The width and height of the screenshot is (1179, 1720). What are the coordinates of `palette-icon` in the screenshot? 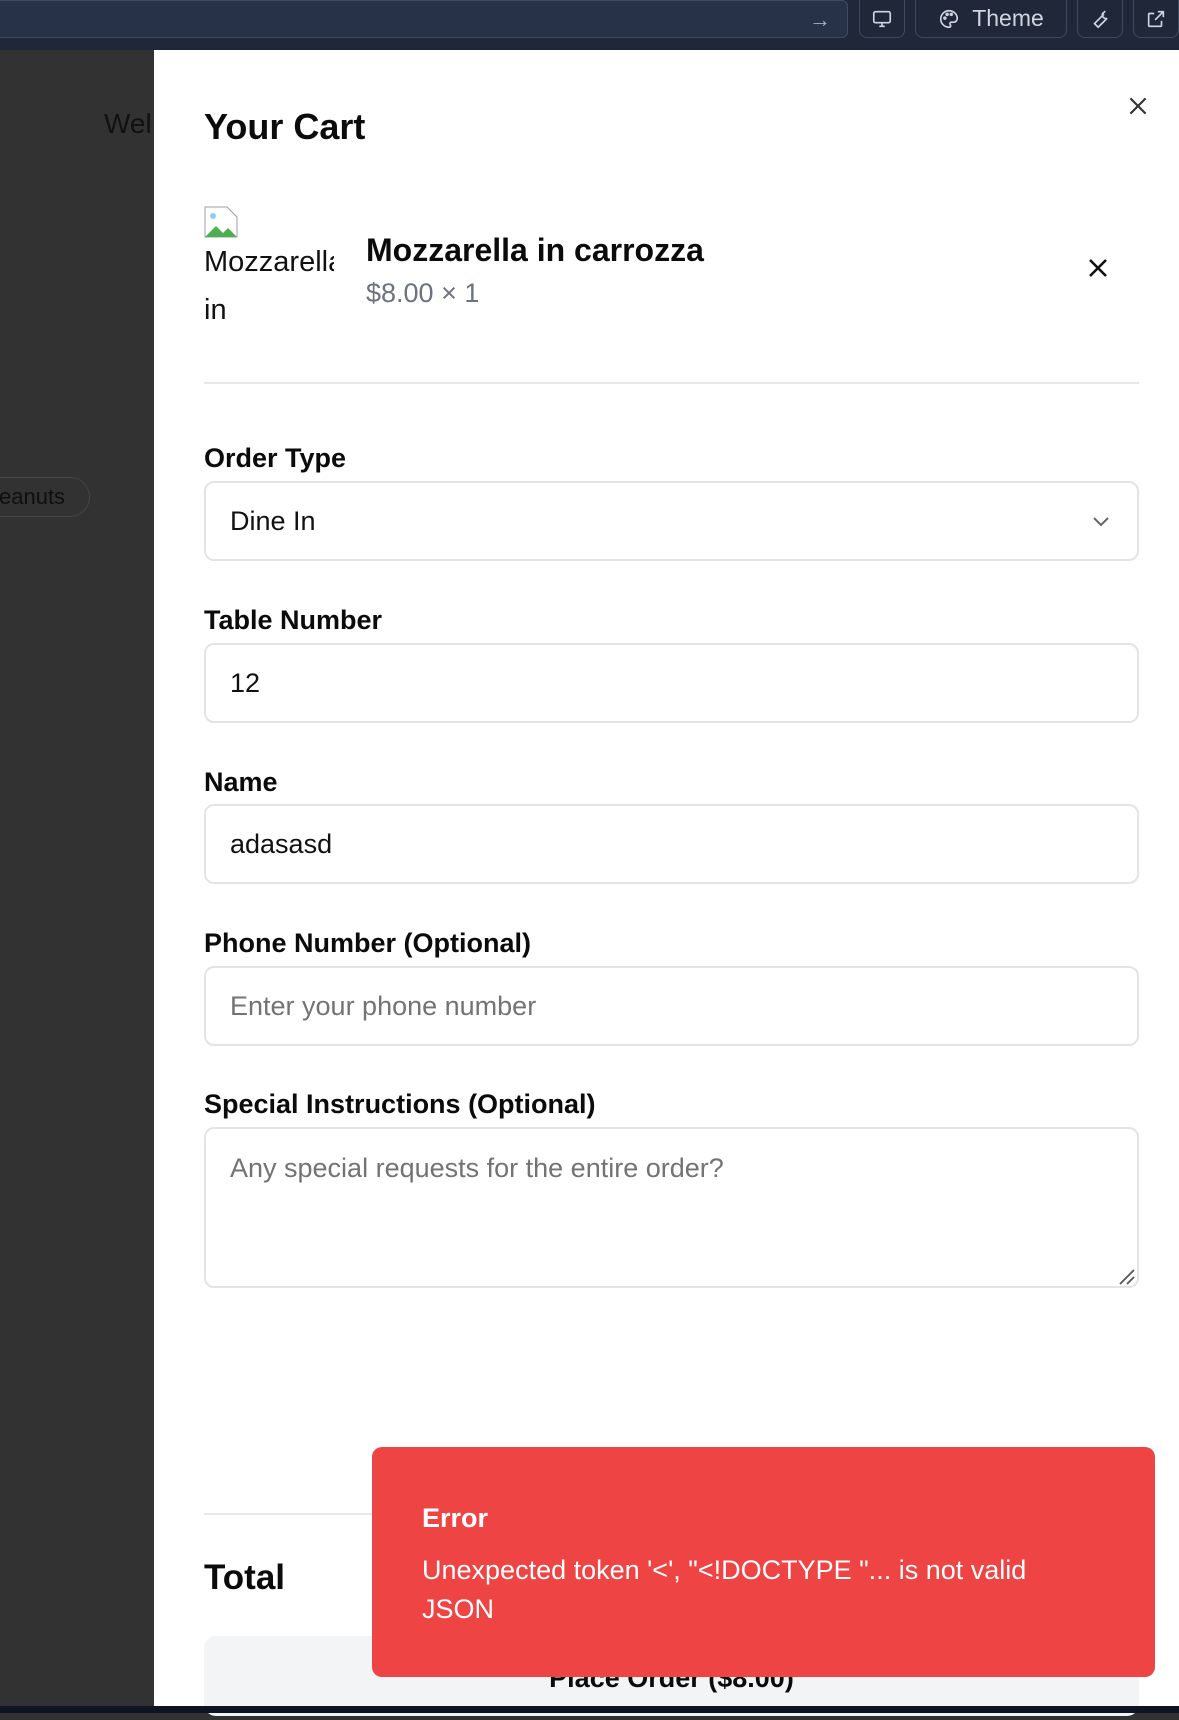 It's located at (949, 18).